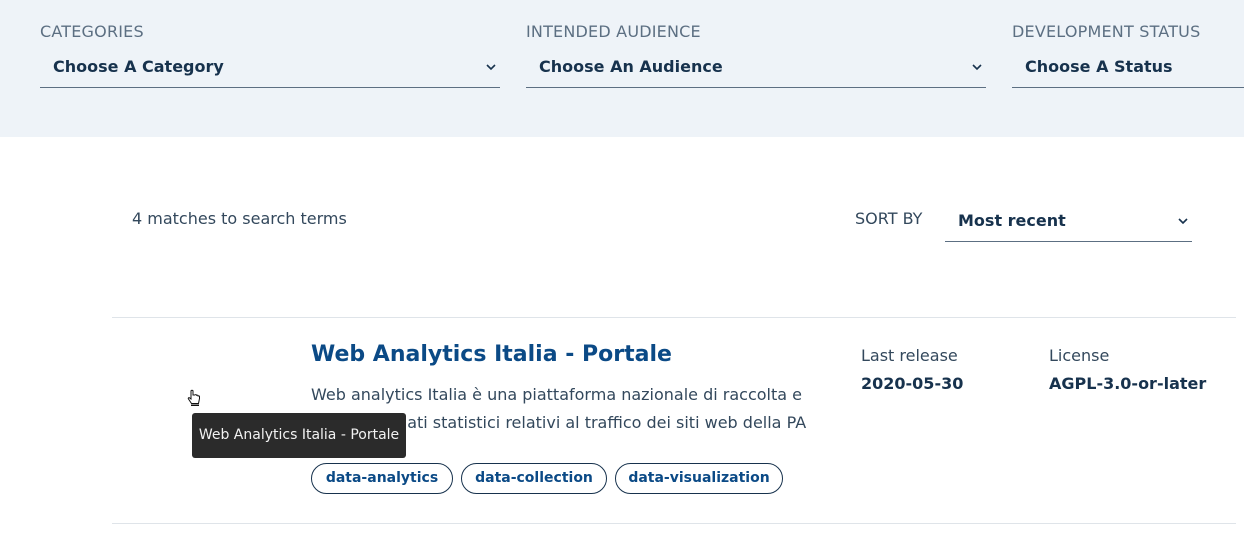 The height and width of the screenshot is (533, 1244). I want to click on status-select: Choose A Status, so click(1128, 70).